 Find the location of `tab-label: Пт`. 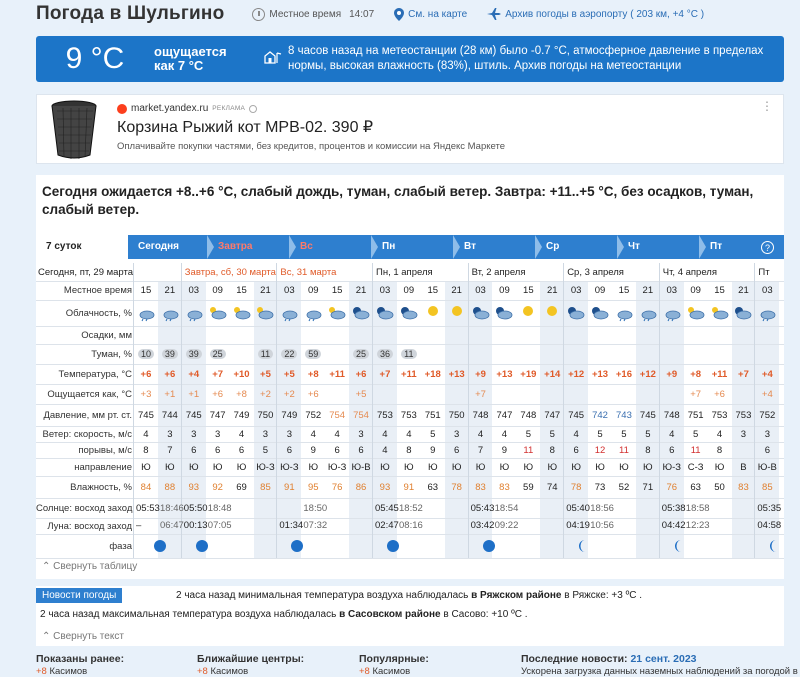

tab-label: Пт is located at coordinates (716, 246).